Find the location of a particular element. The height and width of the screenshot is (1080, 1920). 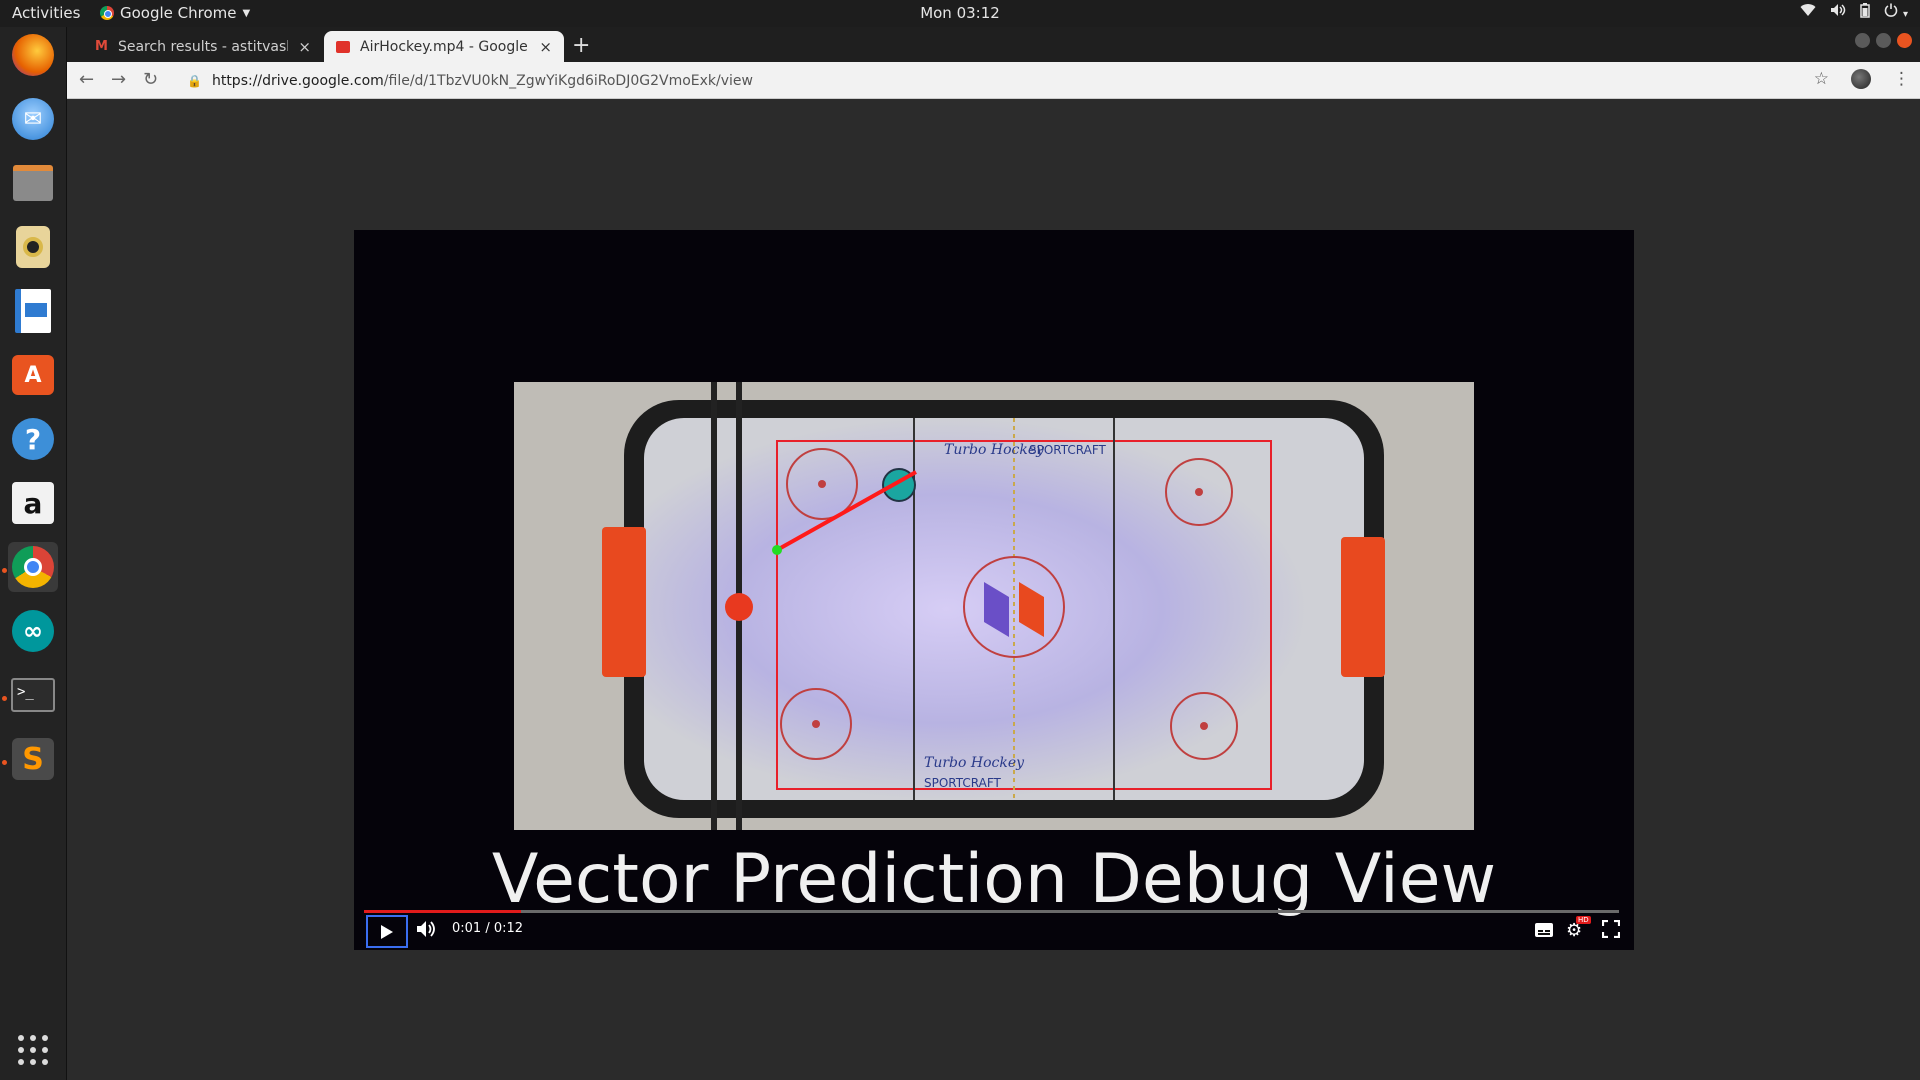

dock-ubuntu-software: A is located at coordinates (33, 375).